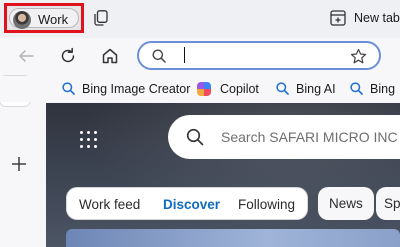 The width and height of the screenshot is (400, 247). I want to click on star-icon, so click(358, 56).